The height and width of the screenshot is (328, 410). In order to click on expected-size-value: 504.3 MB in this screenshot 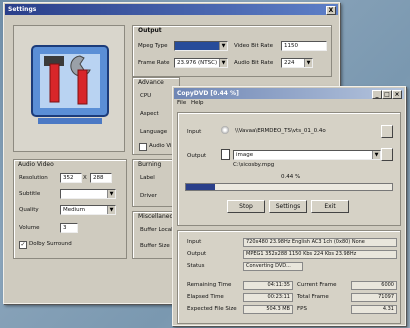, I will do `click(268, 309)`.